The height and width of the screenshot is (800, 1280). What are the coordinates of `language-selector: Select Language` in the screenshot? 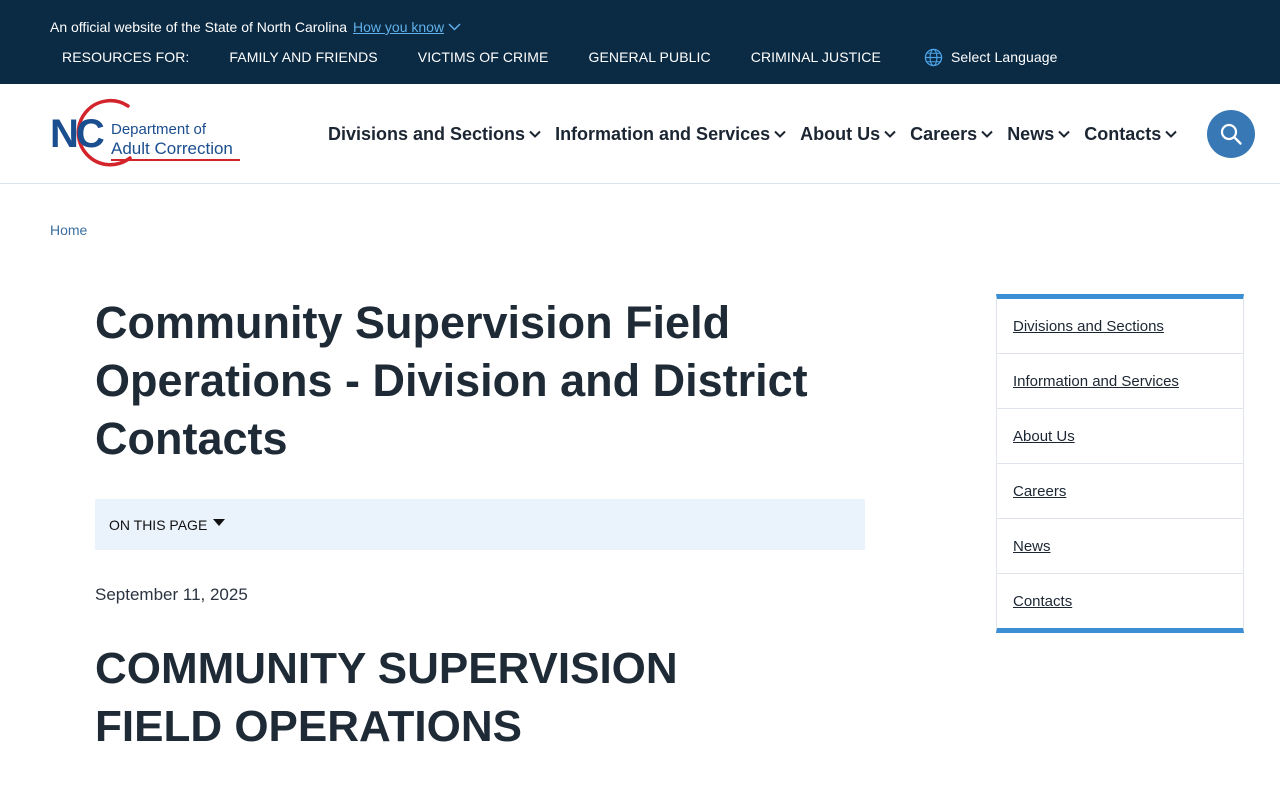 It's located at (991, 57).